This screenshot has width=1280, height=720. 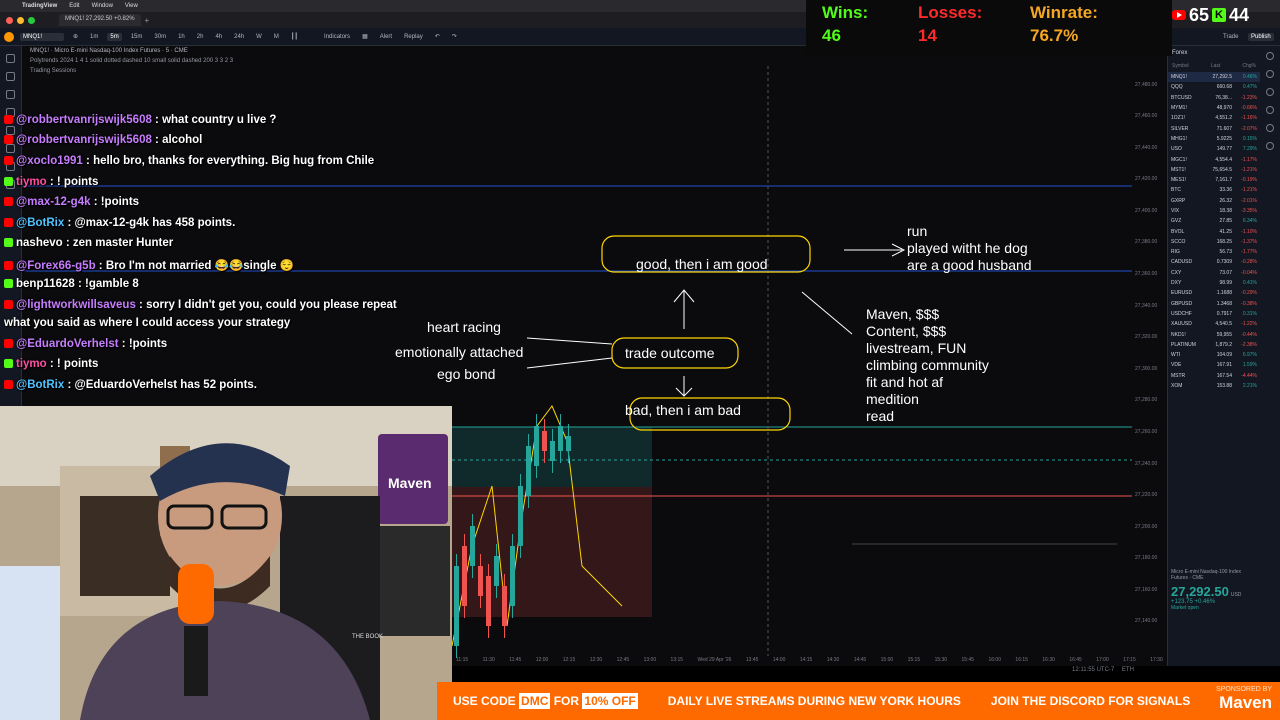 I want to click on interval-15m: 15m, so click(x=137, y=37).